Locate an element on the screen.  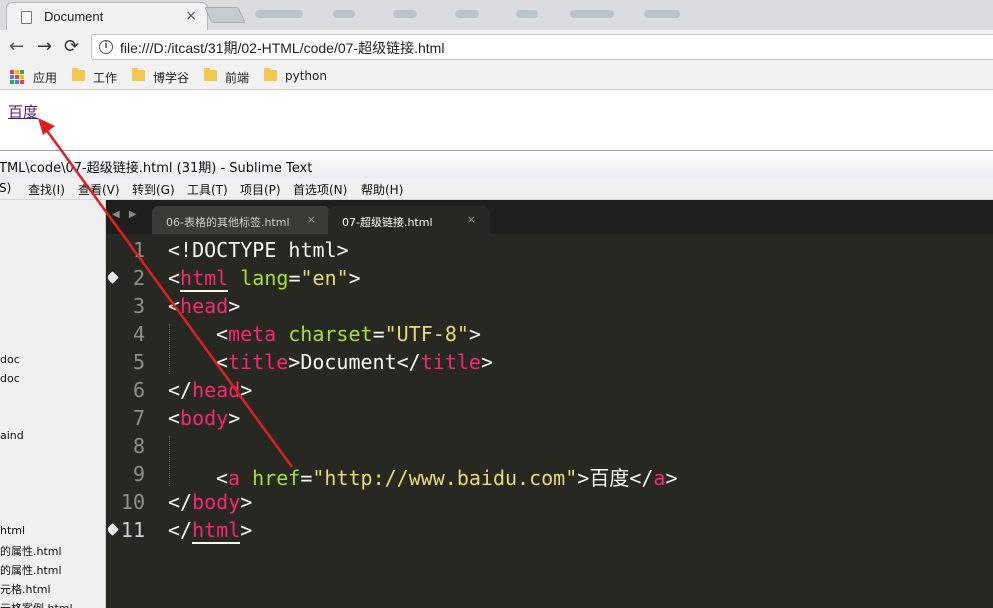
doctype-text: <!DOCTYPE html> is located at coordinates (258, 250).